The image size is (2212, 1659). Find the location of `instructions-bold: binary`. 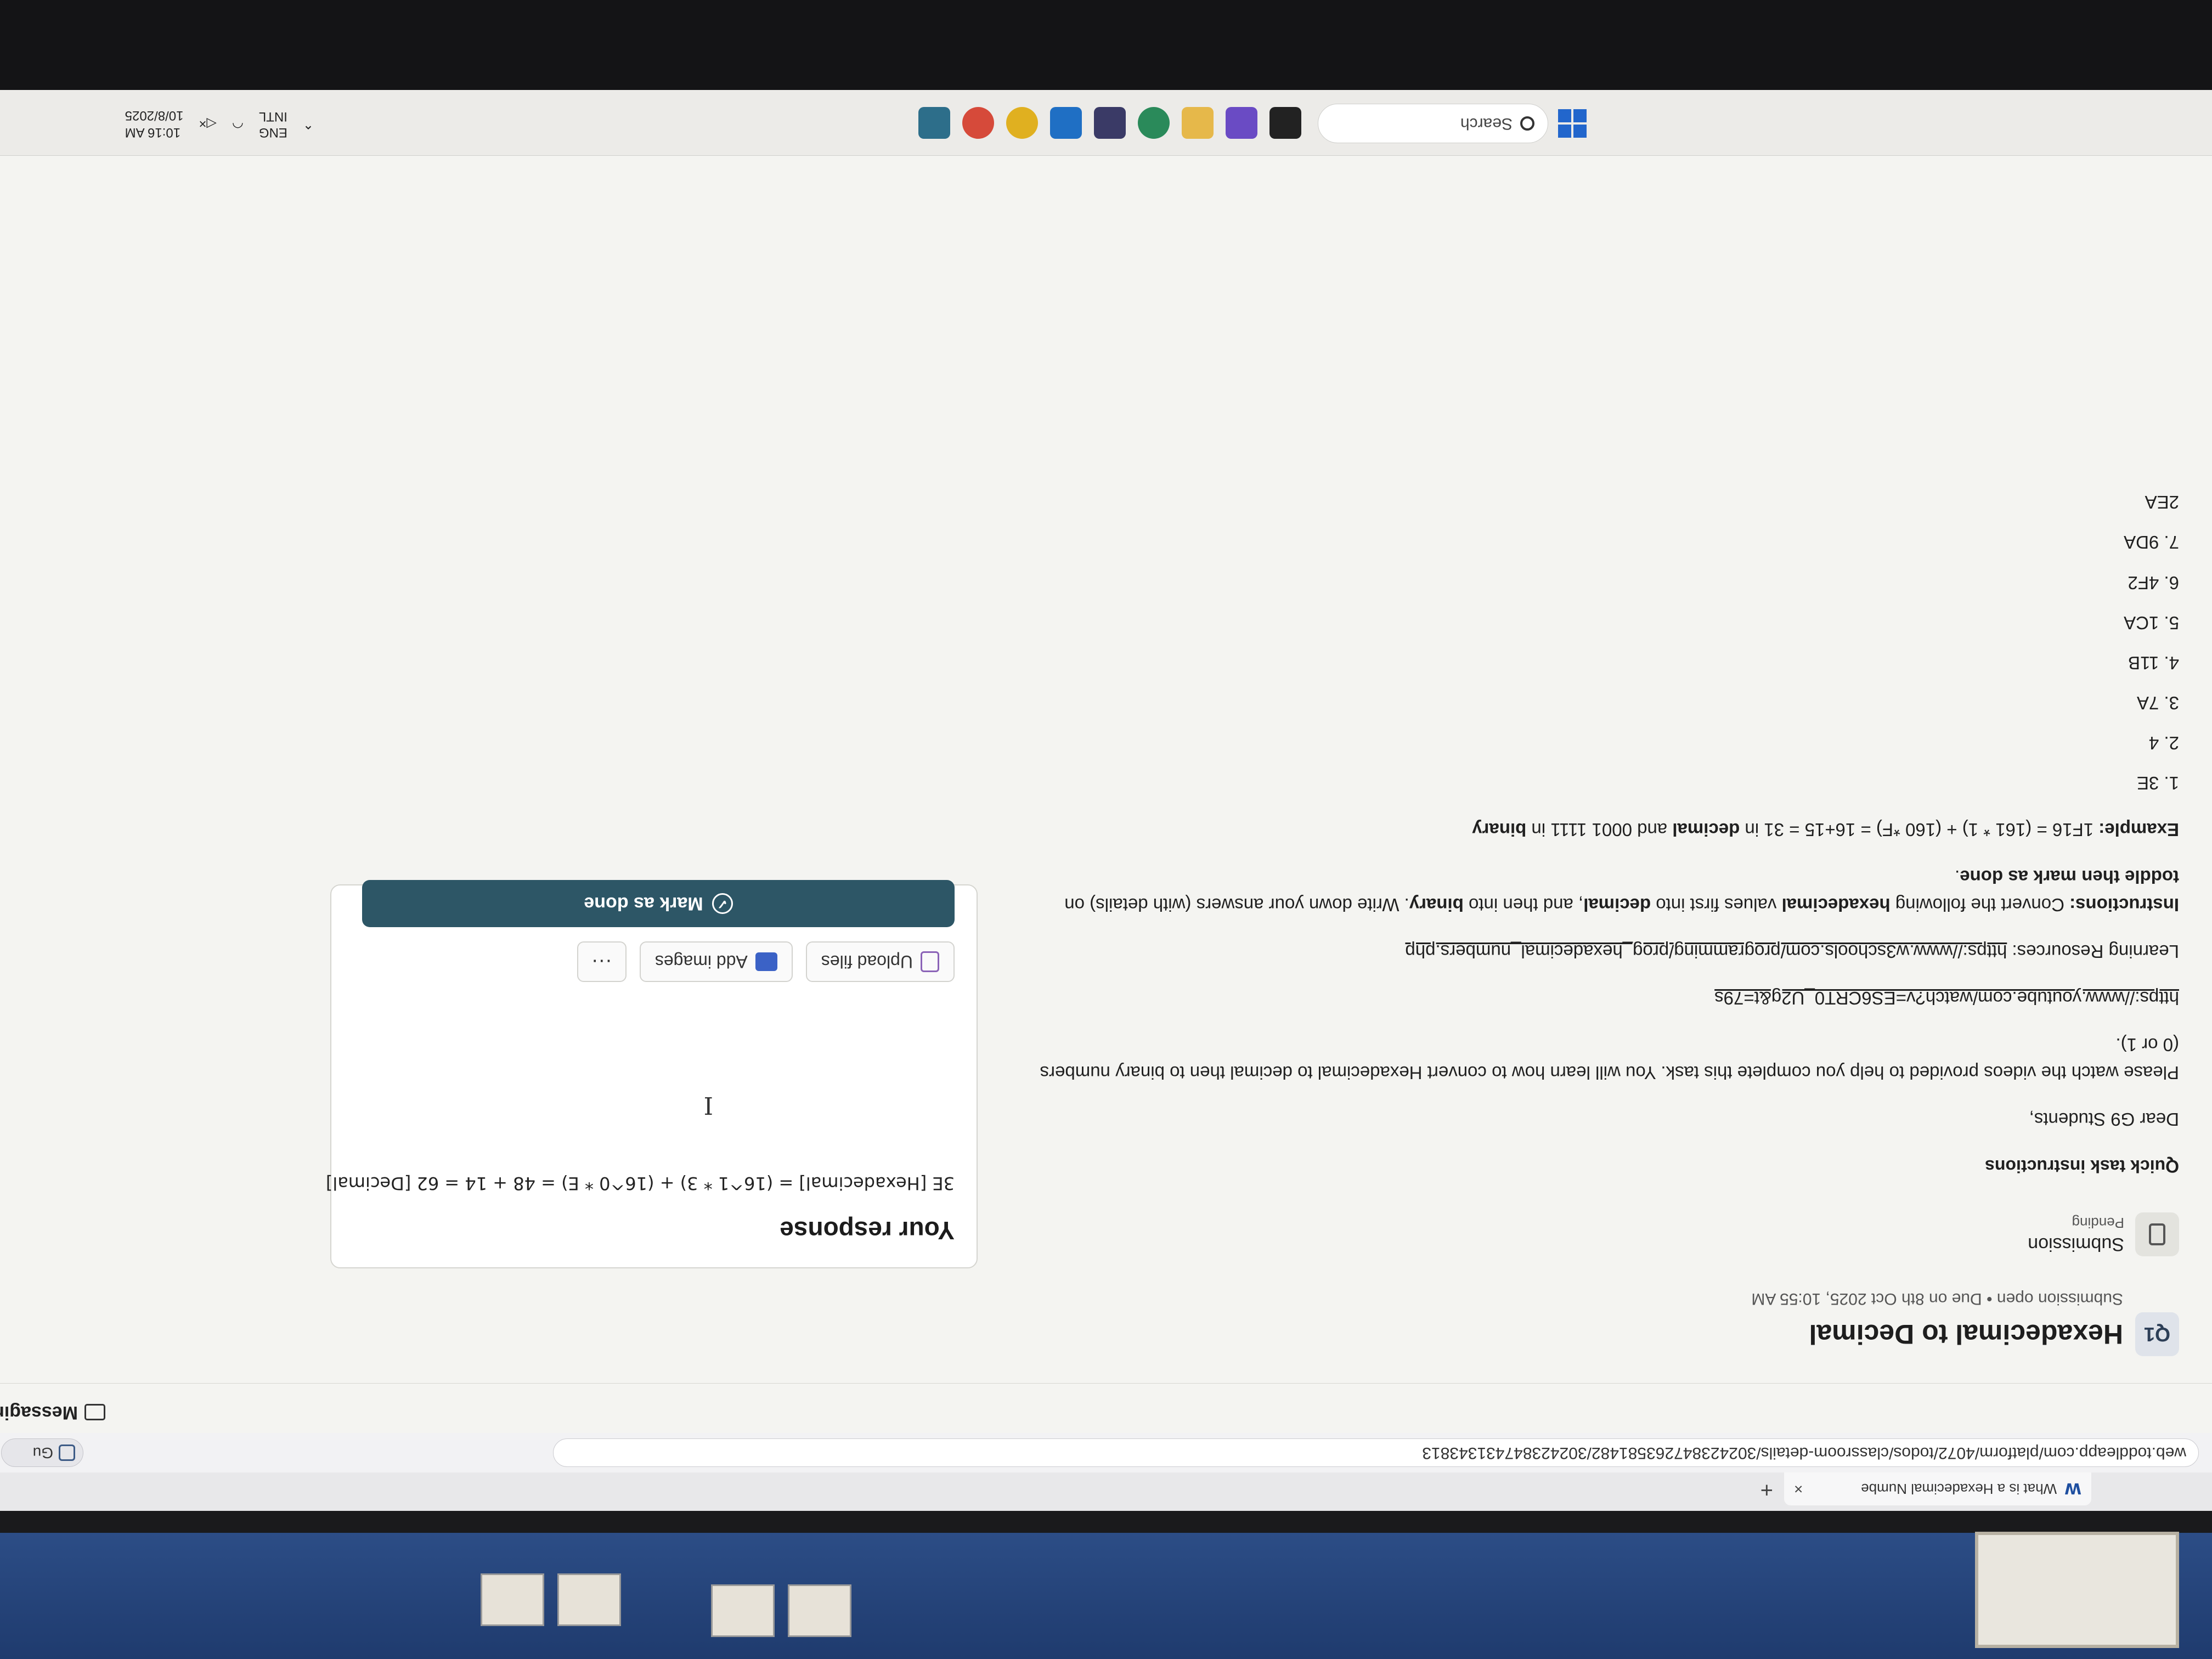

instructions-bold: binary is located at coordinates (1437, 904).